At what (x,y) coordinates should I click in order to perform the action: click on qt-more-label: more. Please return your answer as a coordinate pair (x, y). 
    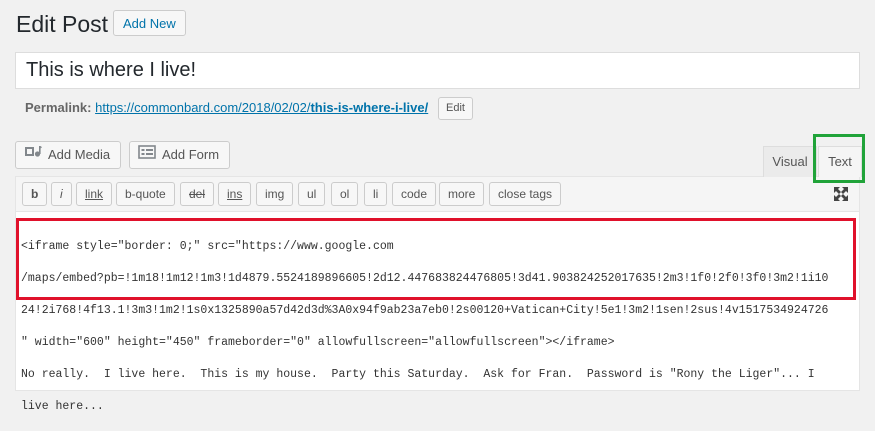
    Looking at the image, I should click on (462, 194).